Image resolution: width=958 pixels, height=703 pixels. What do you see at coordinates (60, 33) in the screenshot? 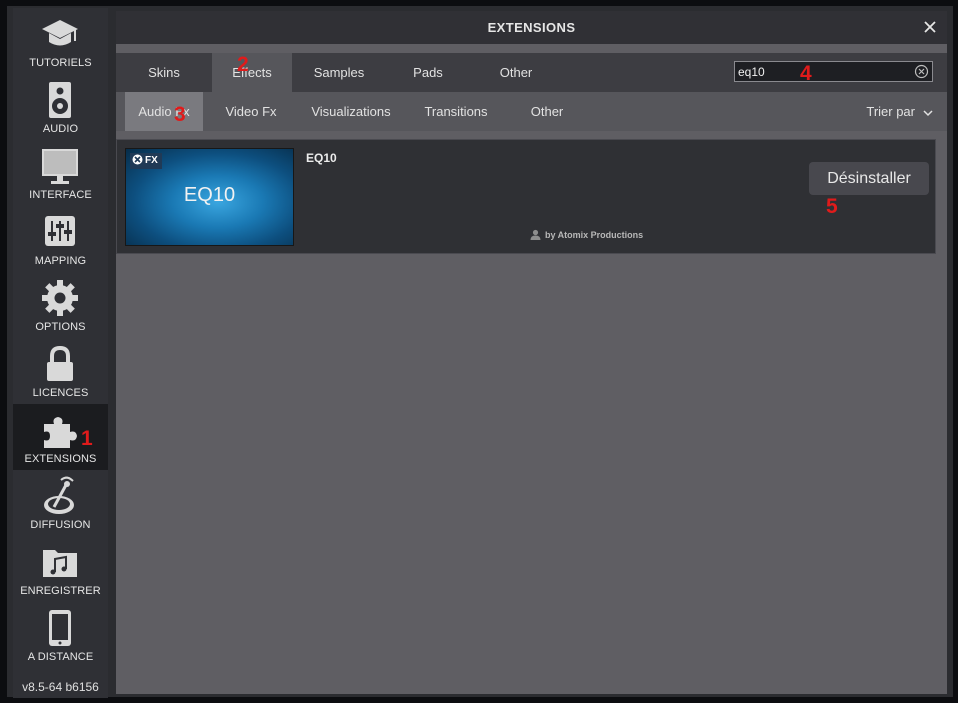
I see `graduation-cap-icon` at bounding box center [60, 33].